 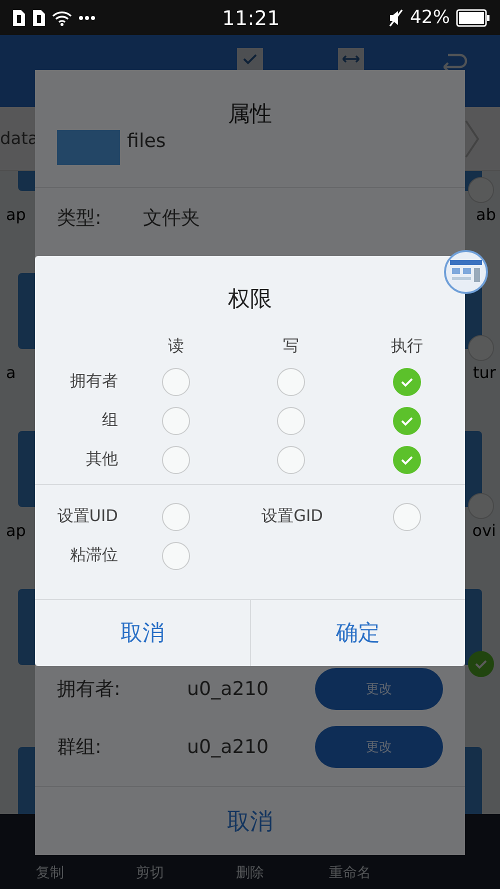 What do you see at coordinates (146, 141) in the screenshot?
I see `file-name: files` at bounding box center [146, 141].